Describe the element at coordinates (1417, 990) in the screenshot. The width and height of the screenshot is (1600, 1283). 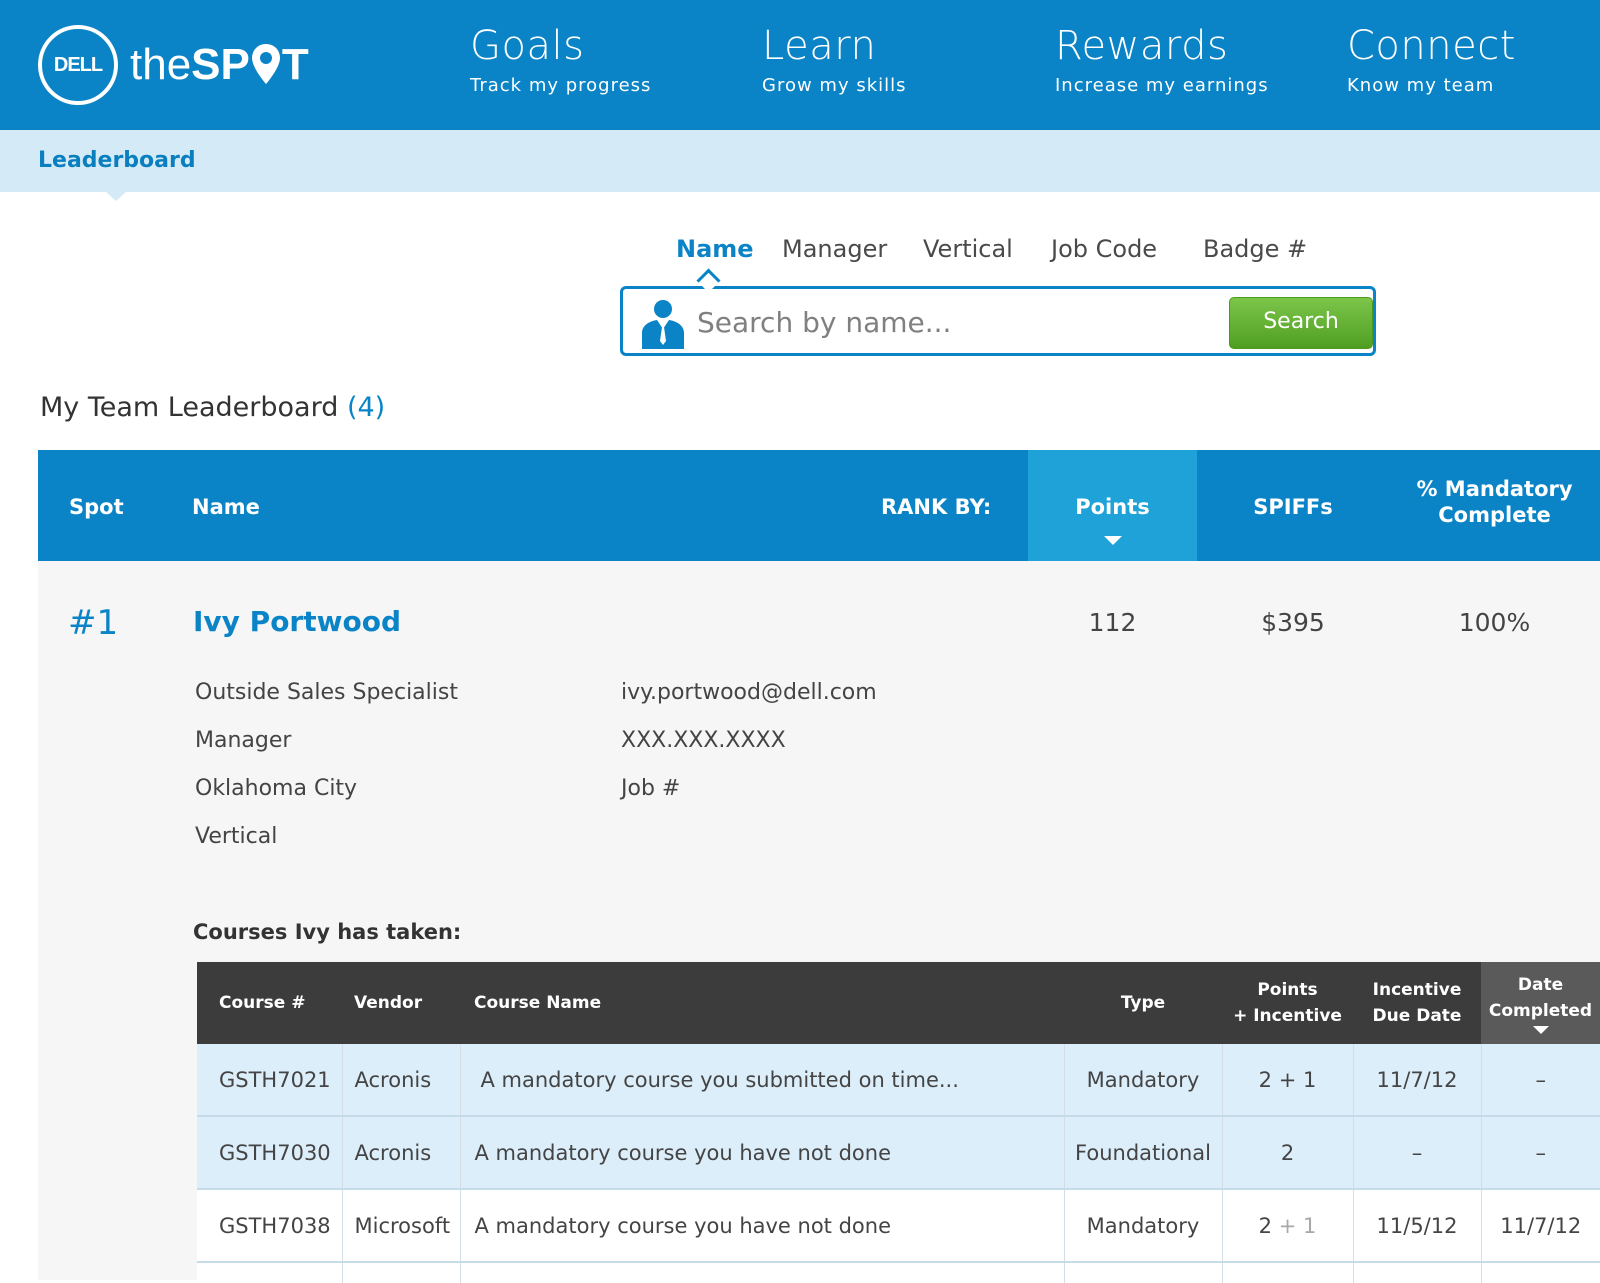
I see `th-due-line1: Incentive` at that location.